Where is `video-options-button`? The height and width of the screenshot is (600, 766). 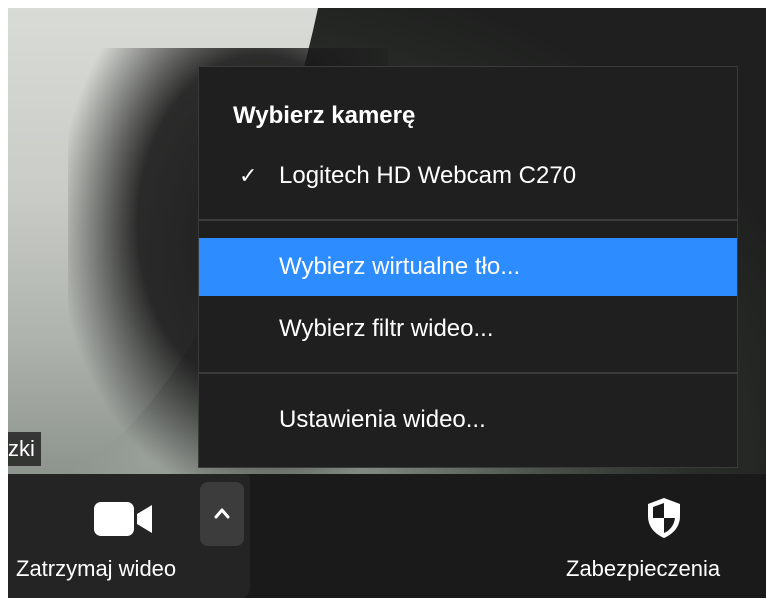 video-options-button is located at coordinates (222, 514).